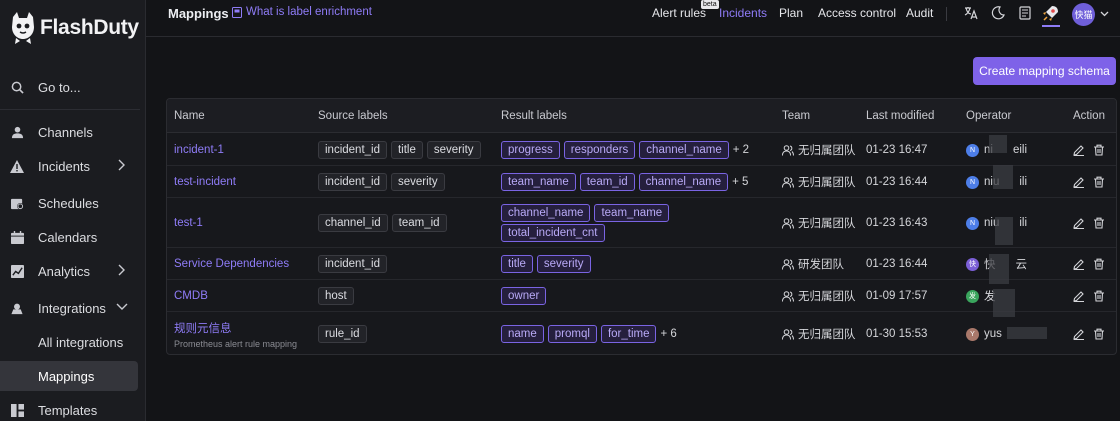  What do you see at coordinates (998, 13) in the screenshot?
I see `moon-icon` at bounding box center [998, 13].